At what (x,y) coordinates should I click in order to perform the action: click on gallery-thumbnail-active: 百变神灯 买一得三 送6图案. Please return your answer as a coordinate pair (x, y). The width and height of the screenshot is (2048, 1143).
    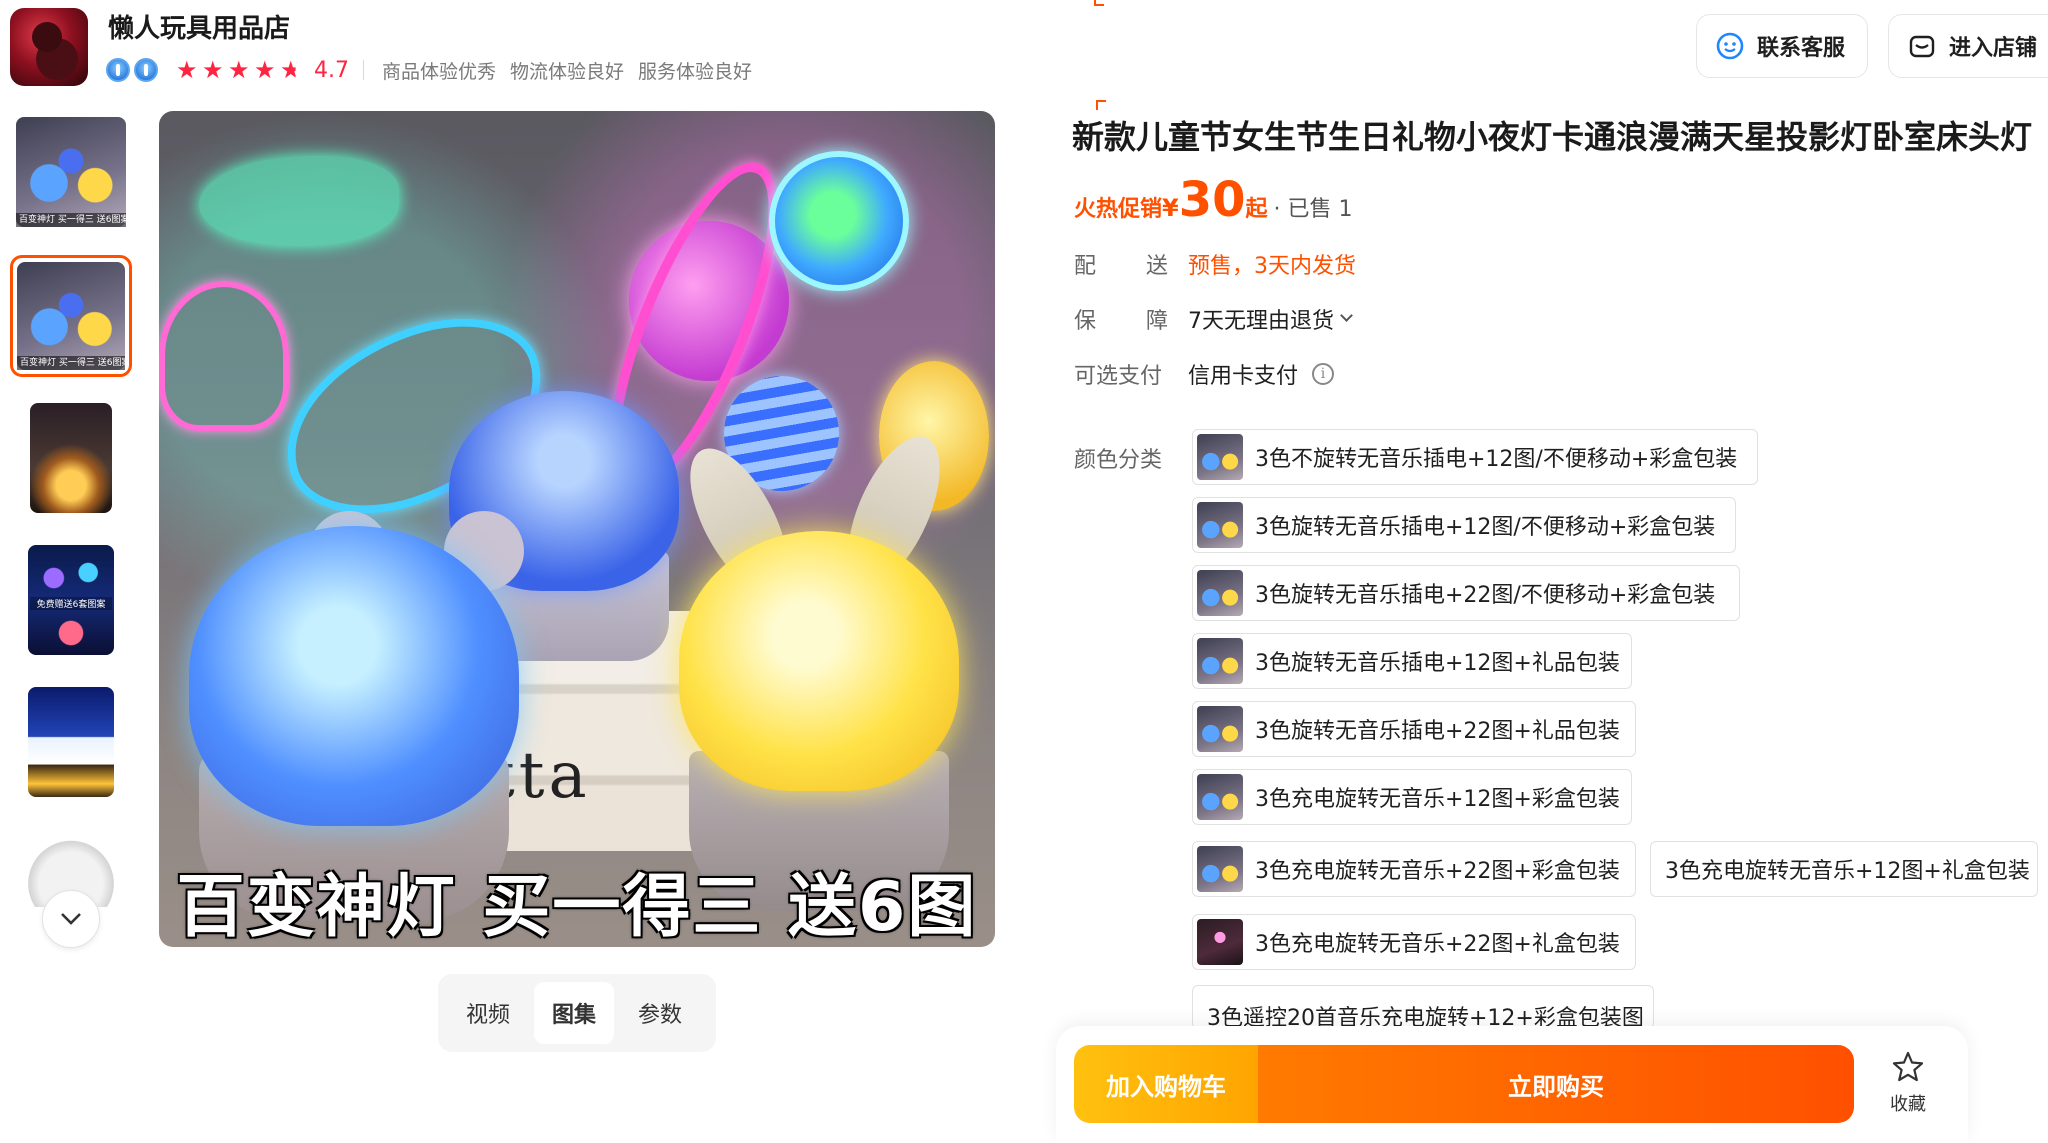
    Looking at the image, I should click on (71, 316).